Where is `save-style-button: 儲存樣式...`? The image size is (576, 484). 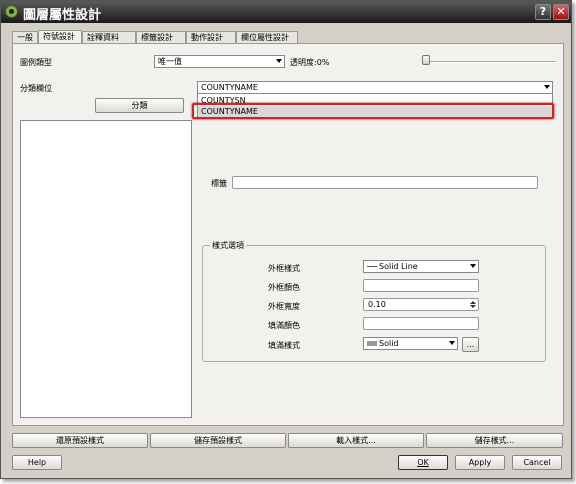 save-style-button: 儲存樣式... is located at coordinates (494, 440).